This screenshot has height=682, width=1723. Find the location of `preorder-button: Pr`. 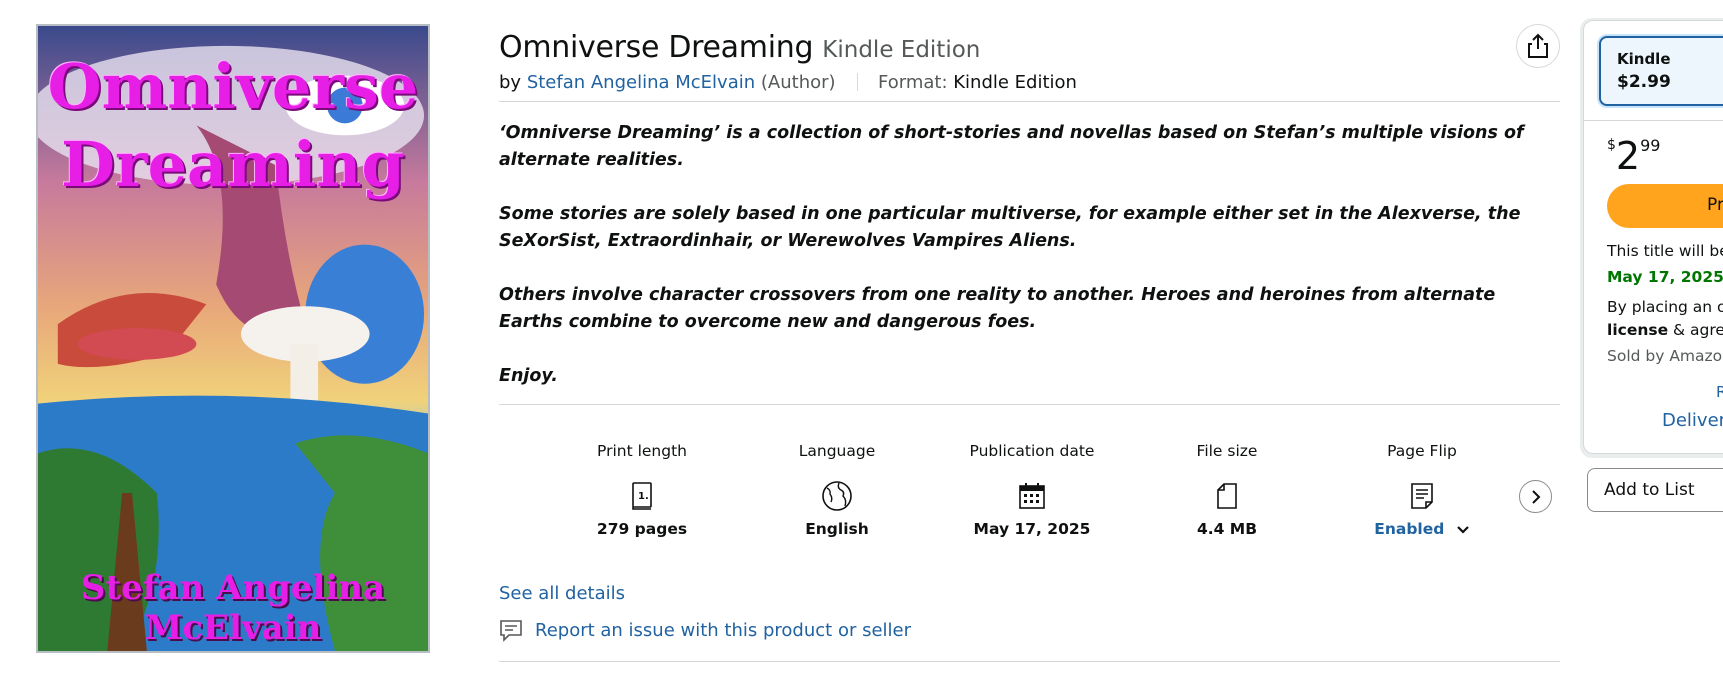

preorder-button: Pr is located at coordinates (1665, 206).